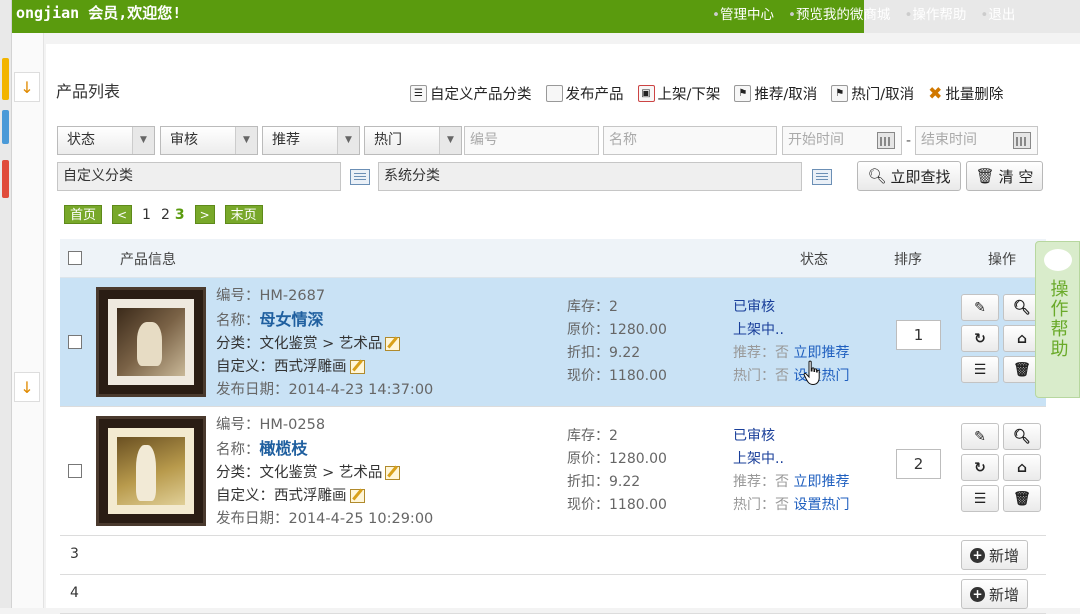  What do you see at coordinates (180, 215) in the screenshot?
I see `pager-current-page: 3` at bounding box center [180, 215].